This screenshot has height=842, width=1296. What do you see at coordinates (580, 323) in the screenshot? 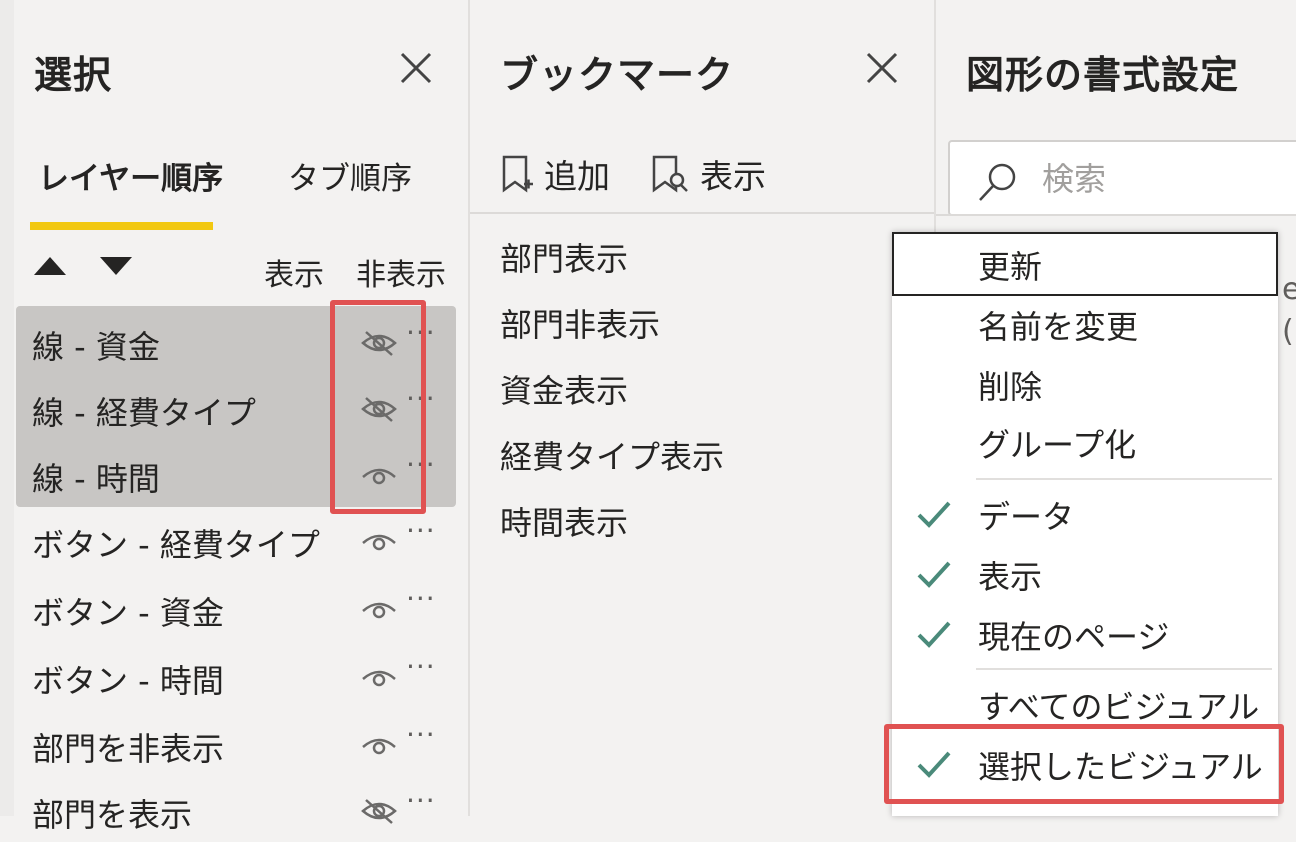
I see `bookmark-item: 部門非表示` at bounding box center [580, 323].